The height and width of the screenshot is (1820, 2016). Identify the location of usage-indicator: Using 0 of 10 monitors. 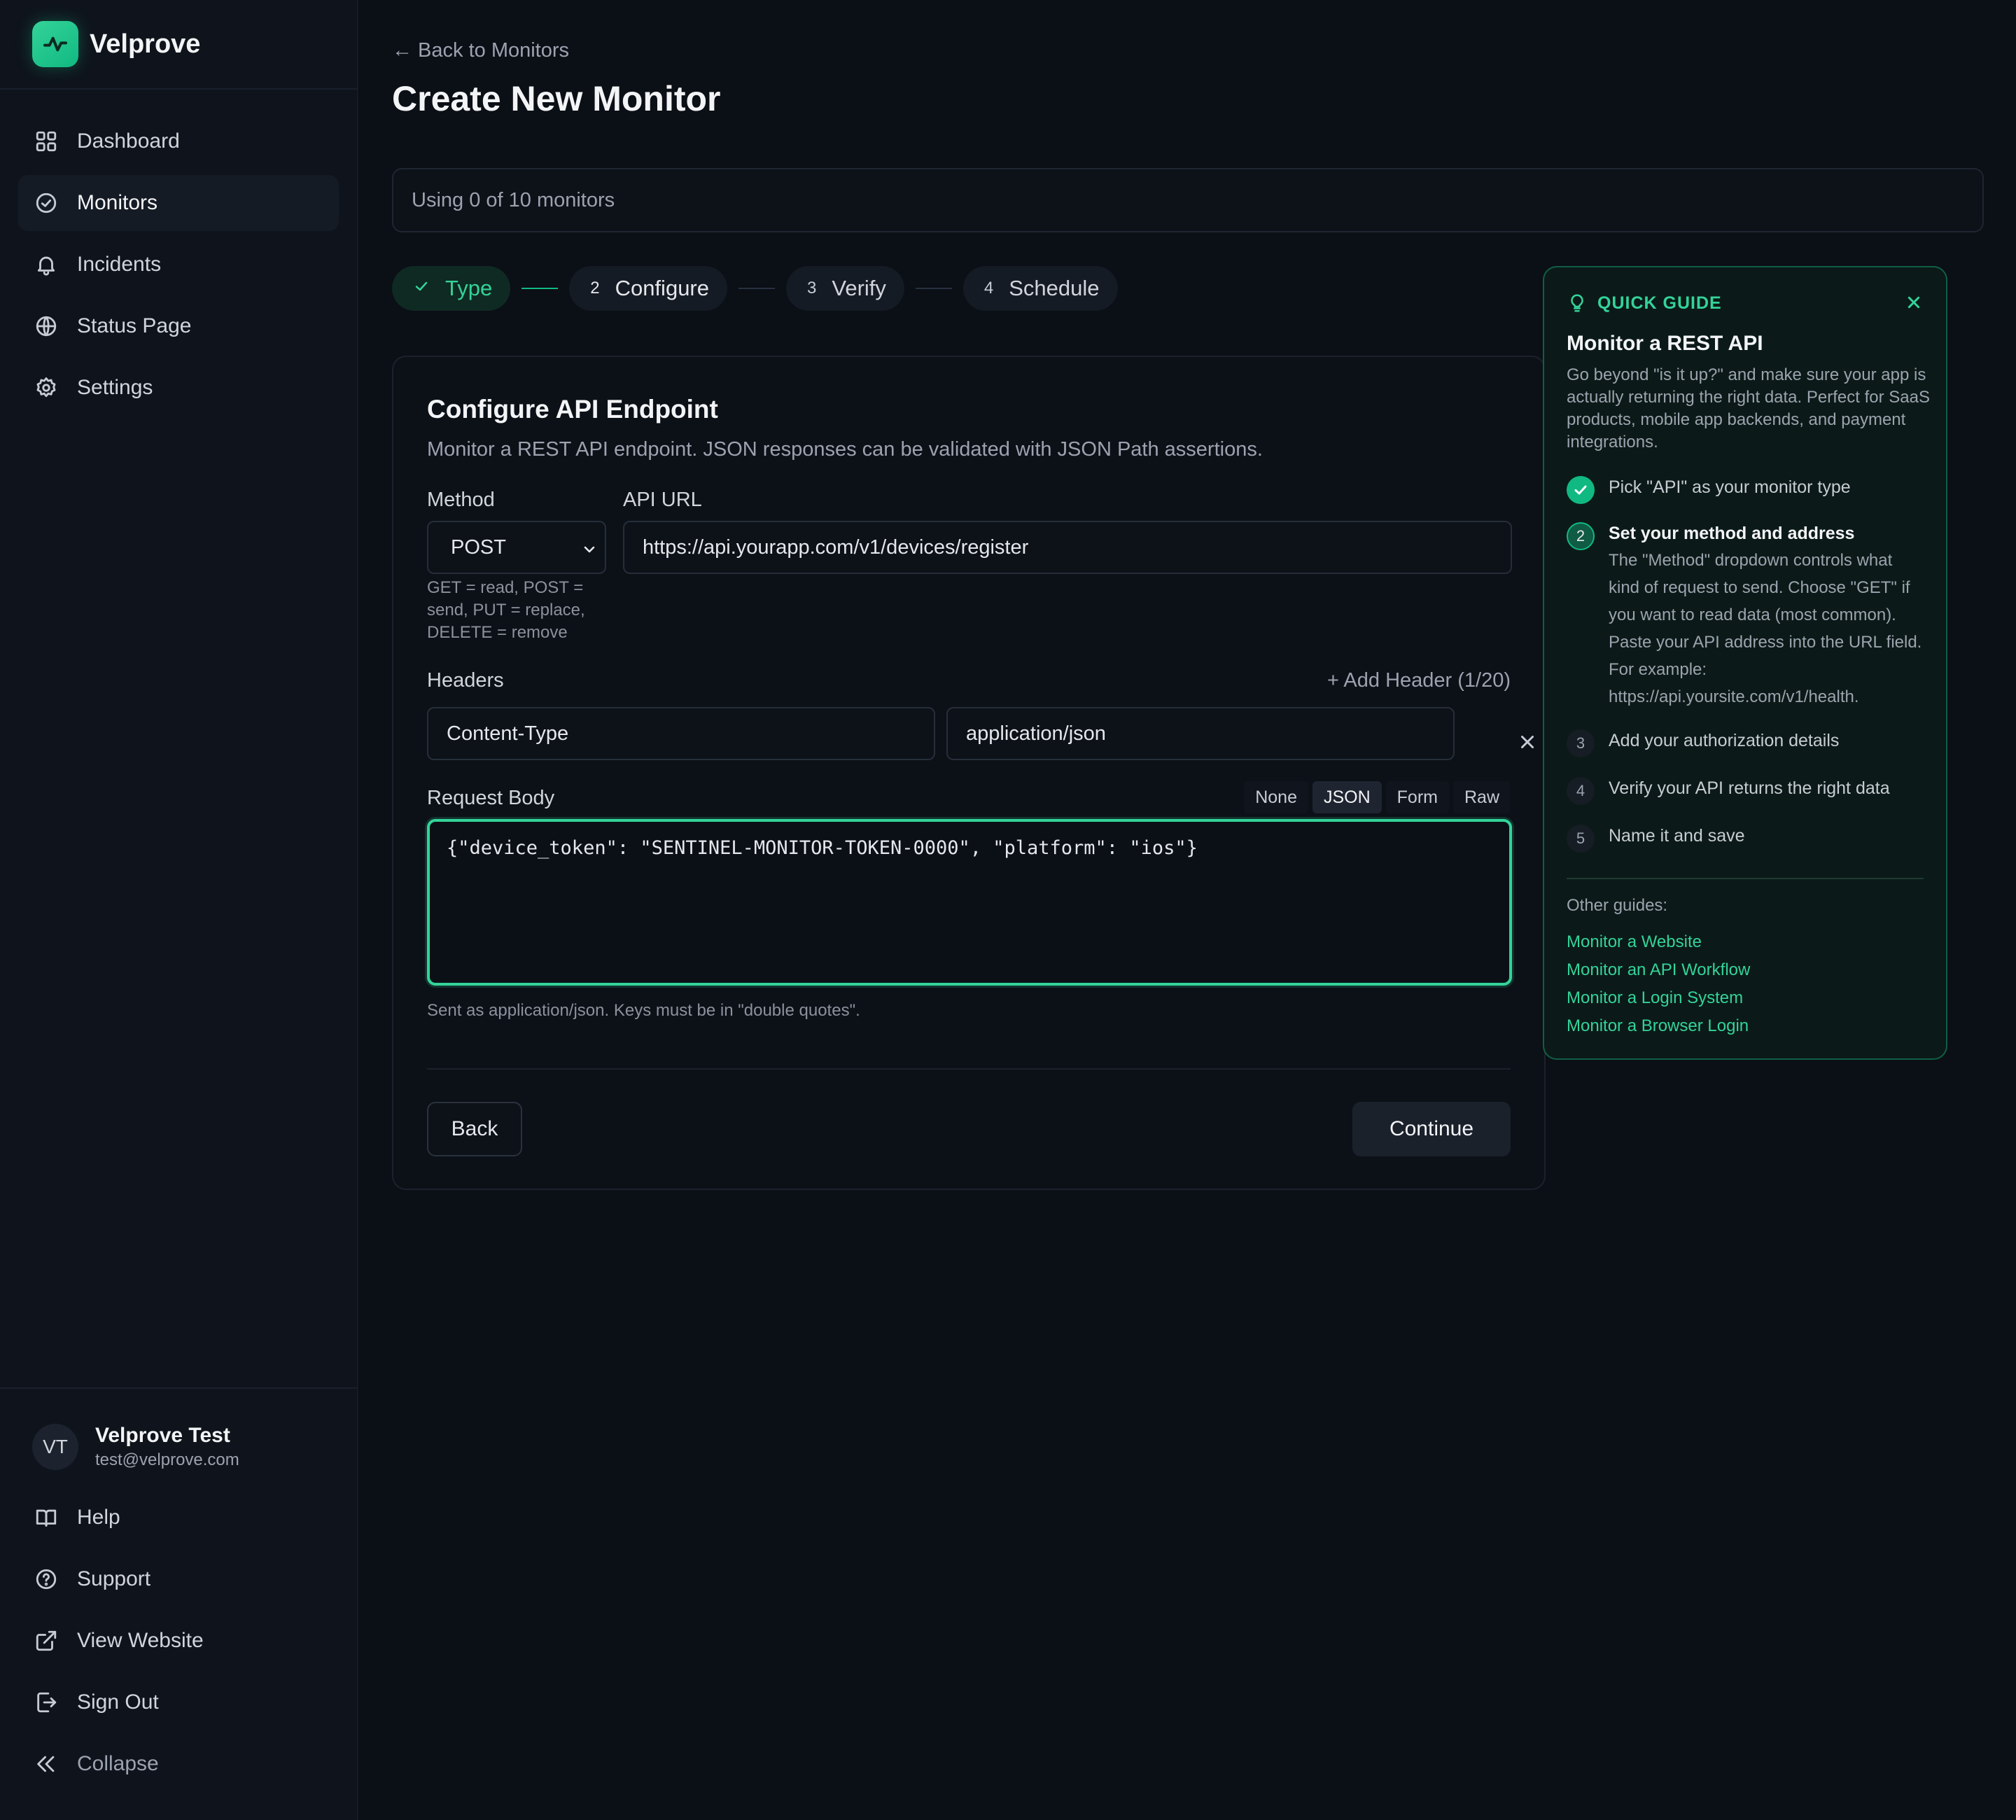
(1188, 200).